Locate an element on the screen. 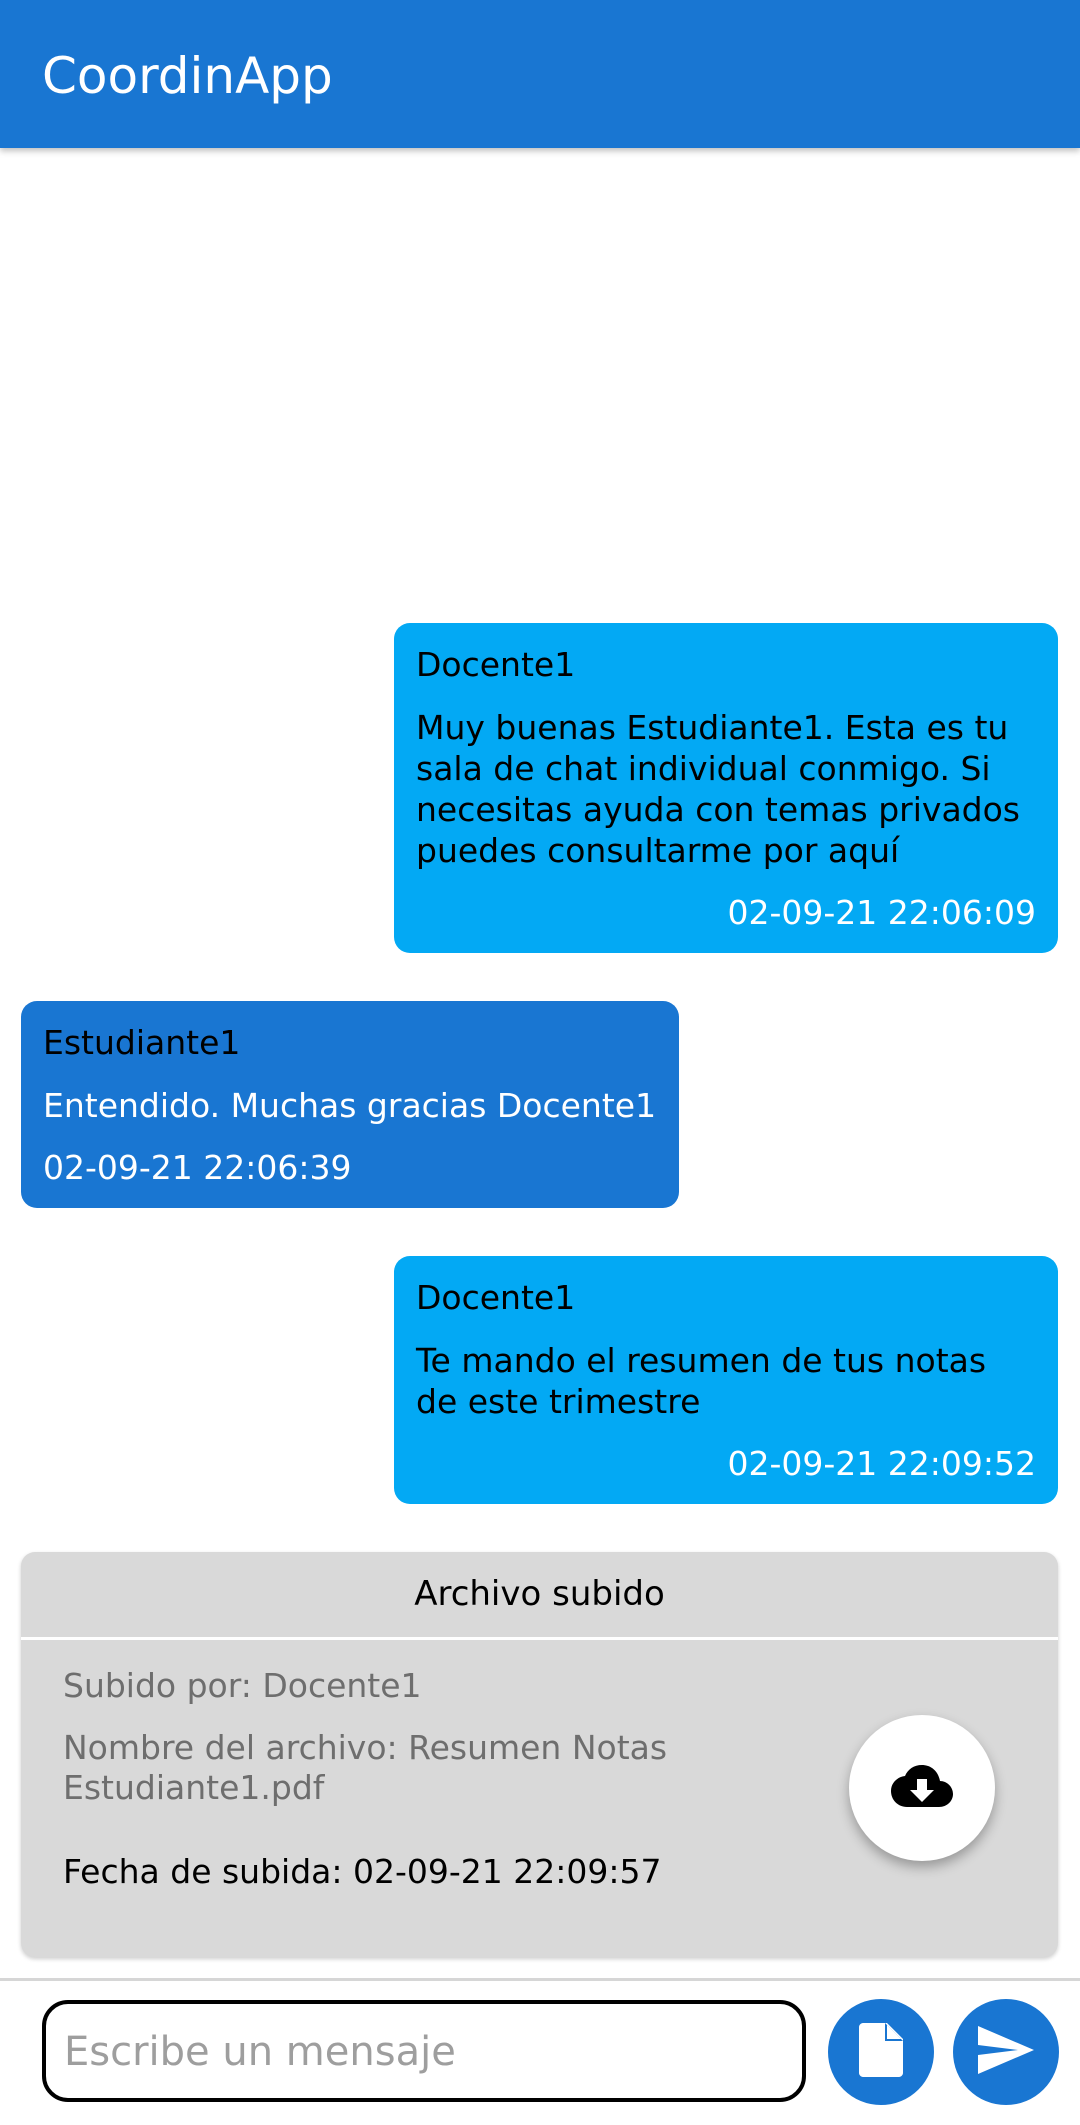 This screenshot has height=2125, width=1080. send-button is located at coordinates (1006, 2052).